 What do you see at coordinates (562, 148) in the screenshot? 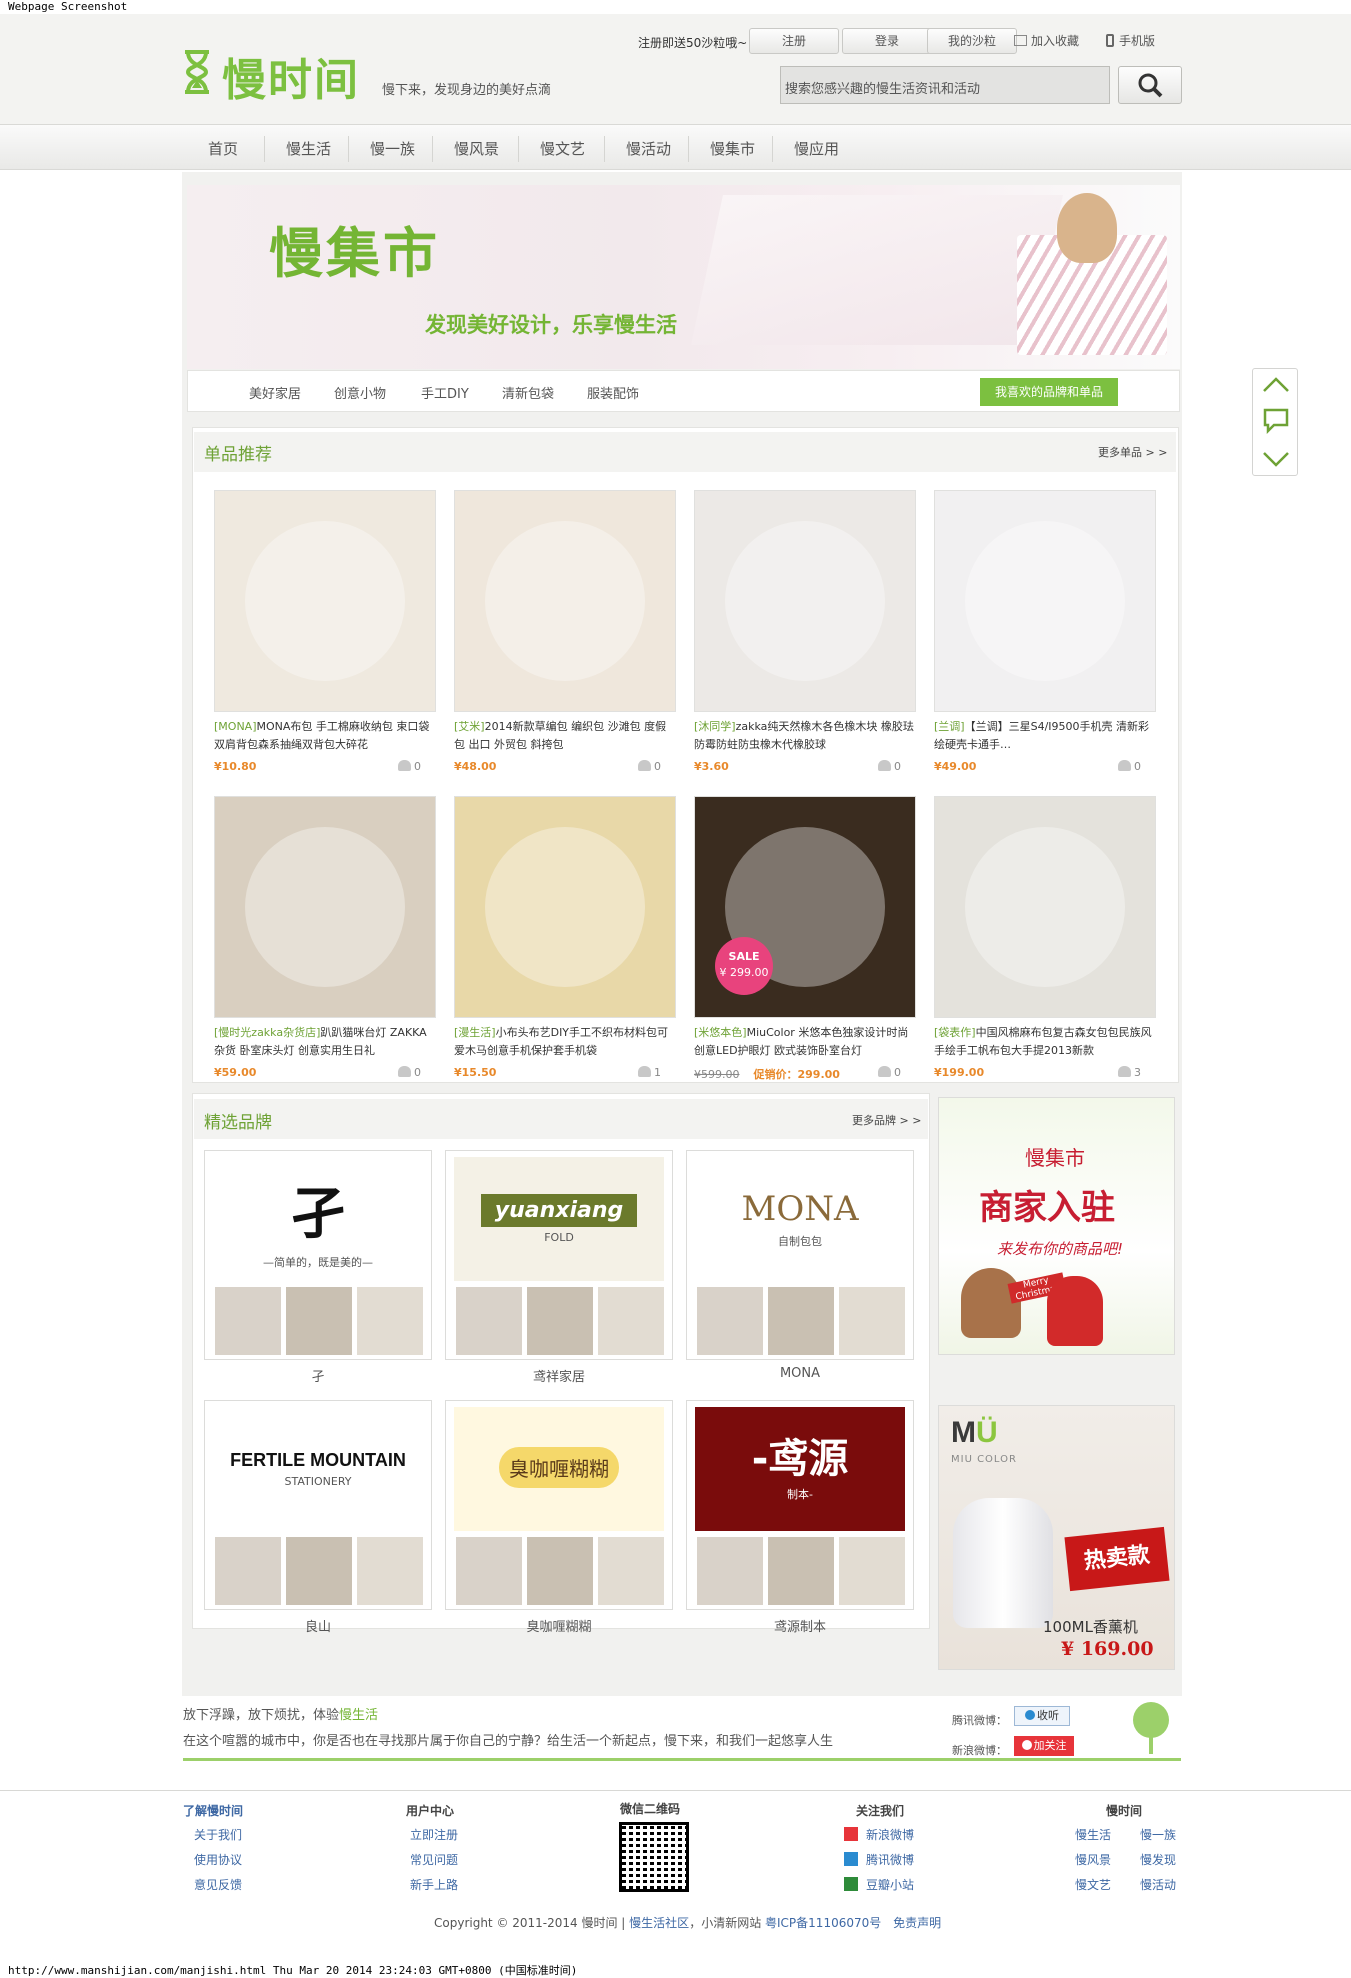
I see `nav-item: 慢文艺` at bounding box center [562, 148].